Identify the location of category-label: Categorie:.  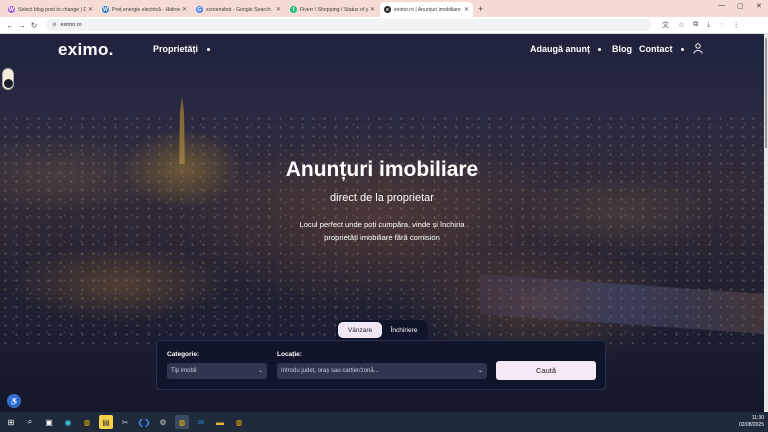
(183, 354).